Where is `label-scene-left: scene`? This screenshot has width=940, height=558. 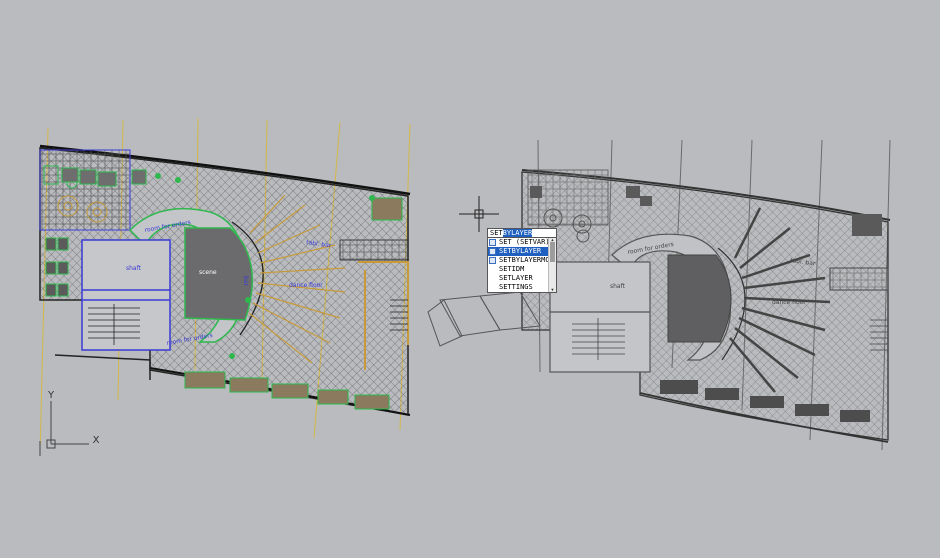
label-scene-left: scene is located at coordinates (208, 272).